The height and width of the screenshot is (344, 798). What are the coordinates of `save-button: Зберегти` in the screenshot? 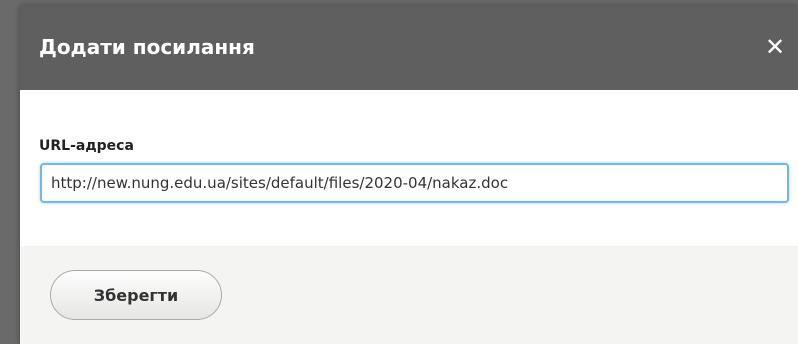 It's located at (136, 295).